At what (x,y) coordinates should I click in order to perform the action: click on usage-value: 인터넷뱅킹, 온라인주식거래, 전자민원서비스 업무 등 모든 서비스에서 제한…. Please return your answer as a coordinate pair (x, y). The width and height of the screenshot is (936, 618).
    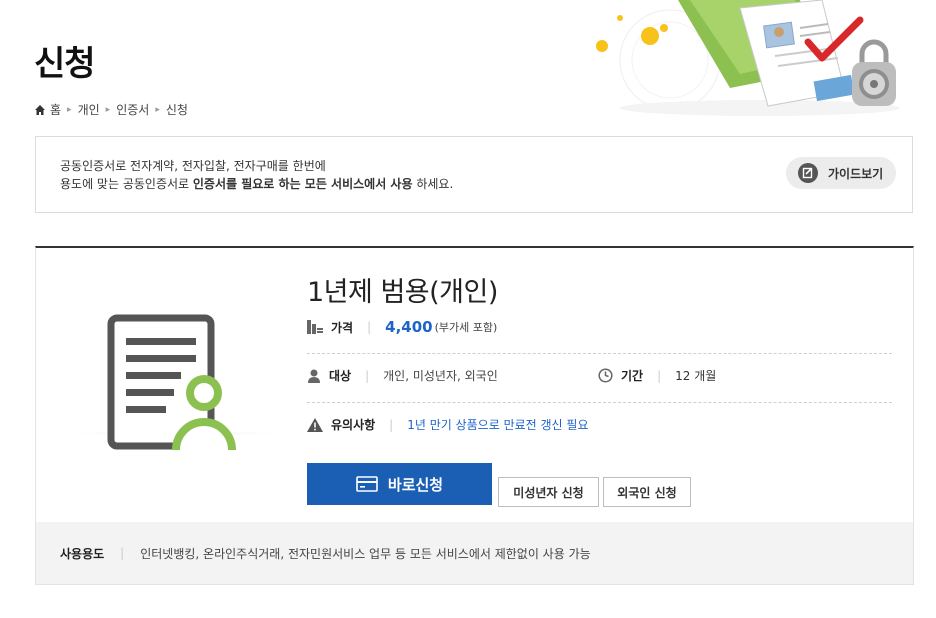
    Looking at the image, I should click on (365, 553).